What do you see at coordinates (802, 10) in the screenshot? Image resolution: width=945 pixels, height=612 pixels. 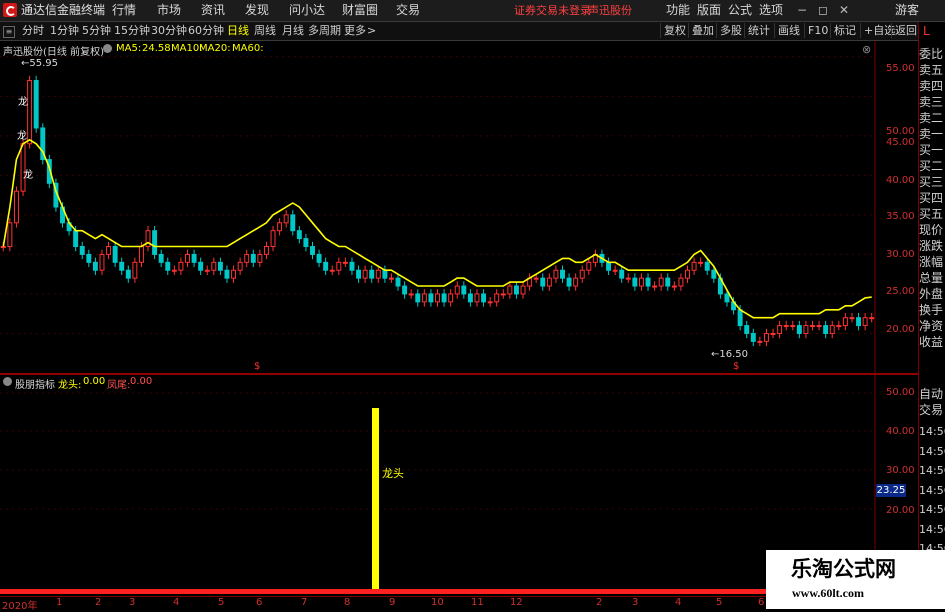 I see `minimize-icon: −` at bounding box center [802, 10].